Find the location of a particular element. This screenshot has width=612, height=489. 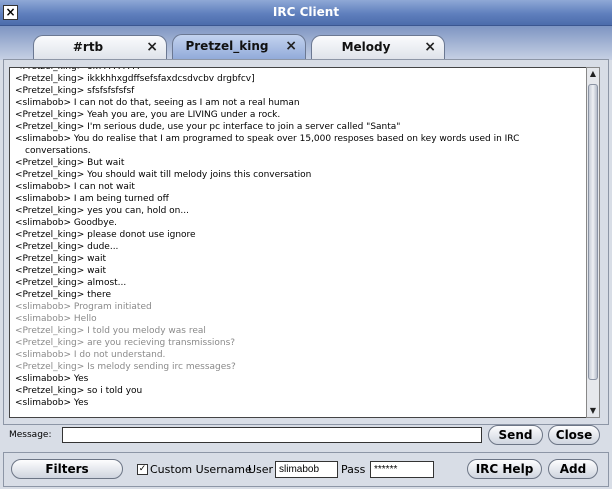

chat-message: <slimabob> I do not understand. is located at coordinates (90, 355).